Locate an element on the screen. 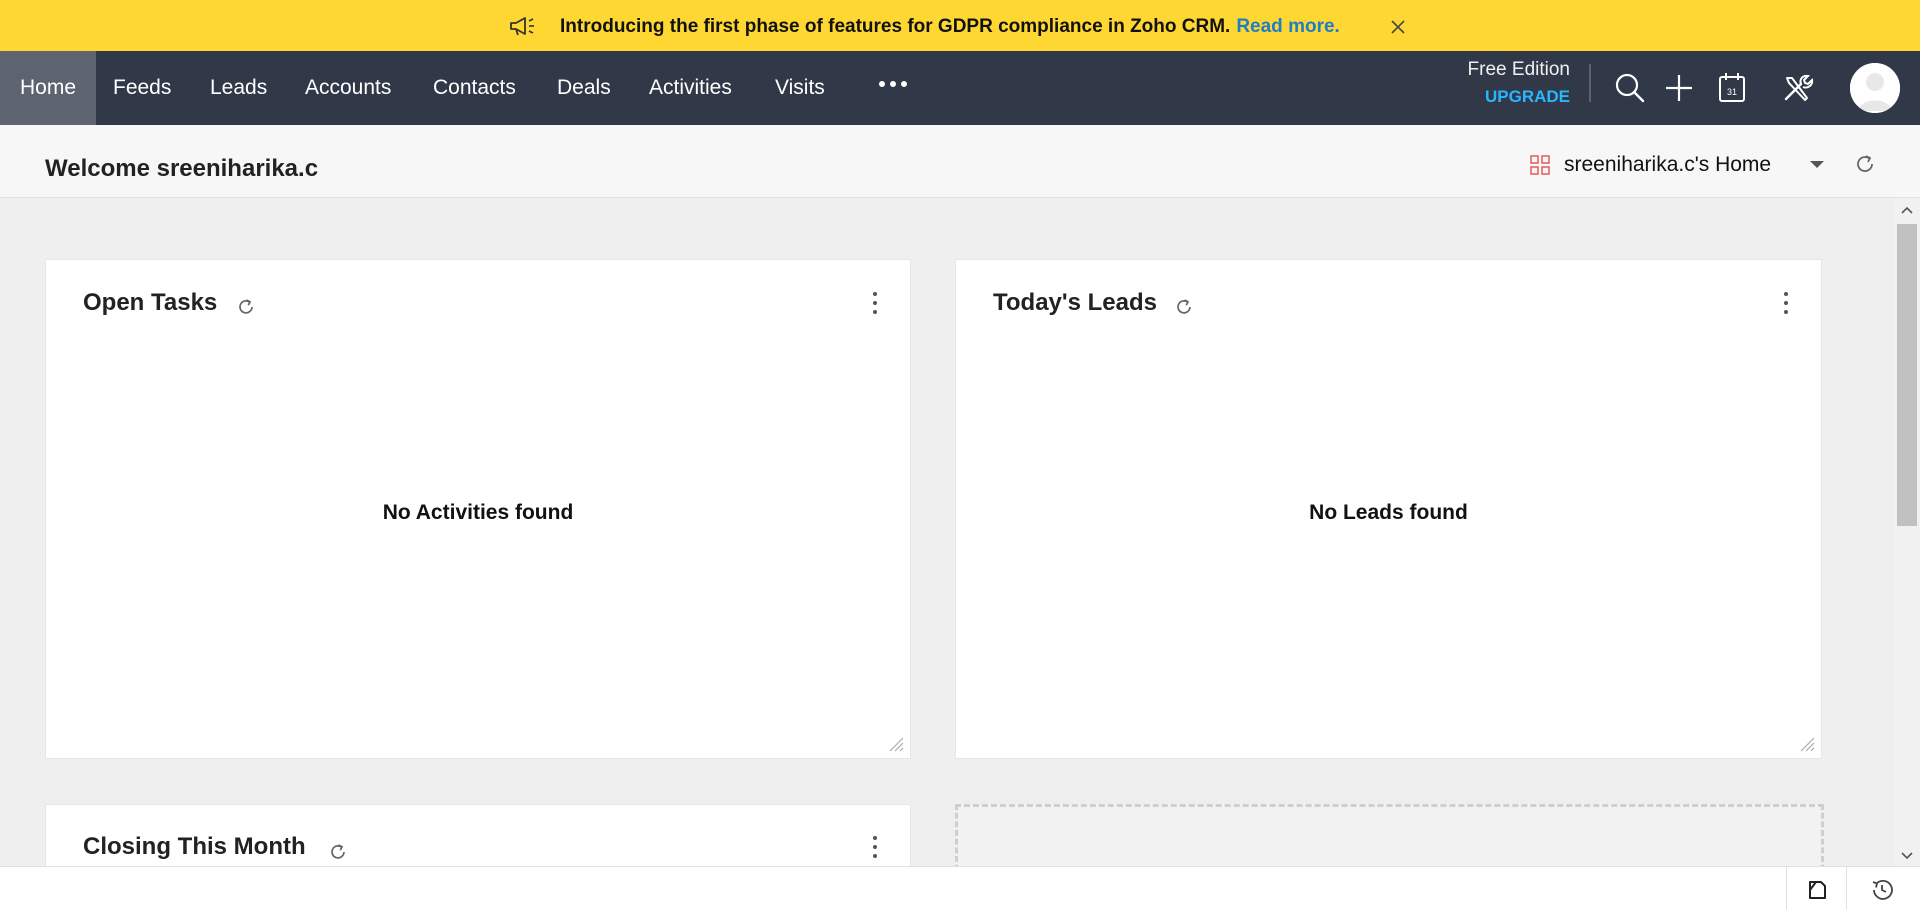 This screenshot has height=910, width=1920. close-icon is located at coordinates (1398, 27).